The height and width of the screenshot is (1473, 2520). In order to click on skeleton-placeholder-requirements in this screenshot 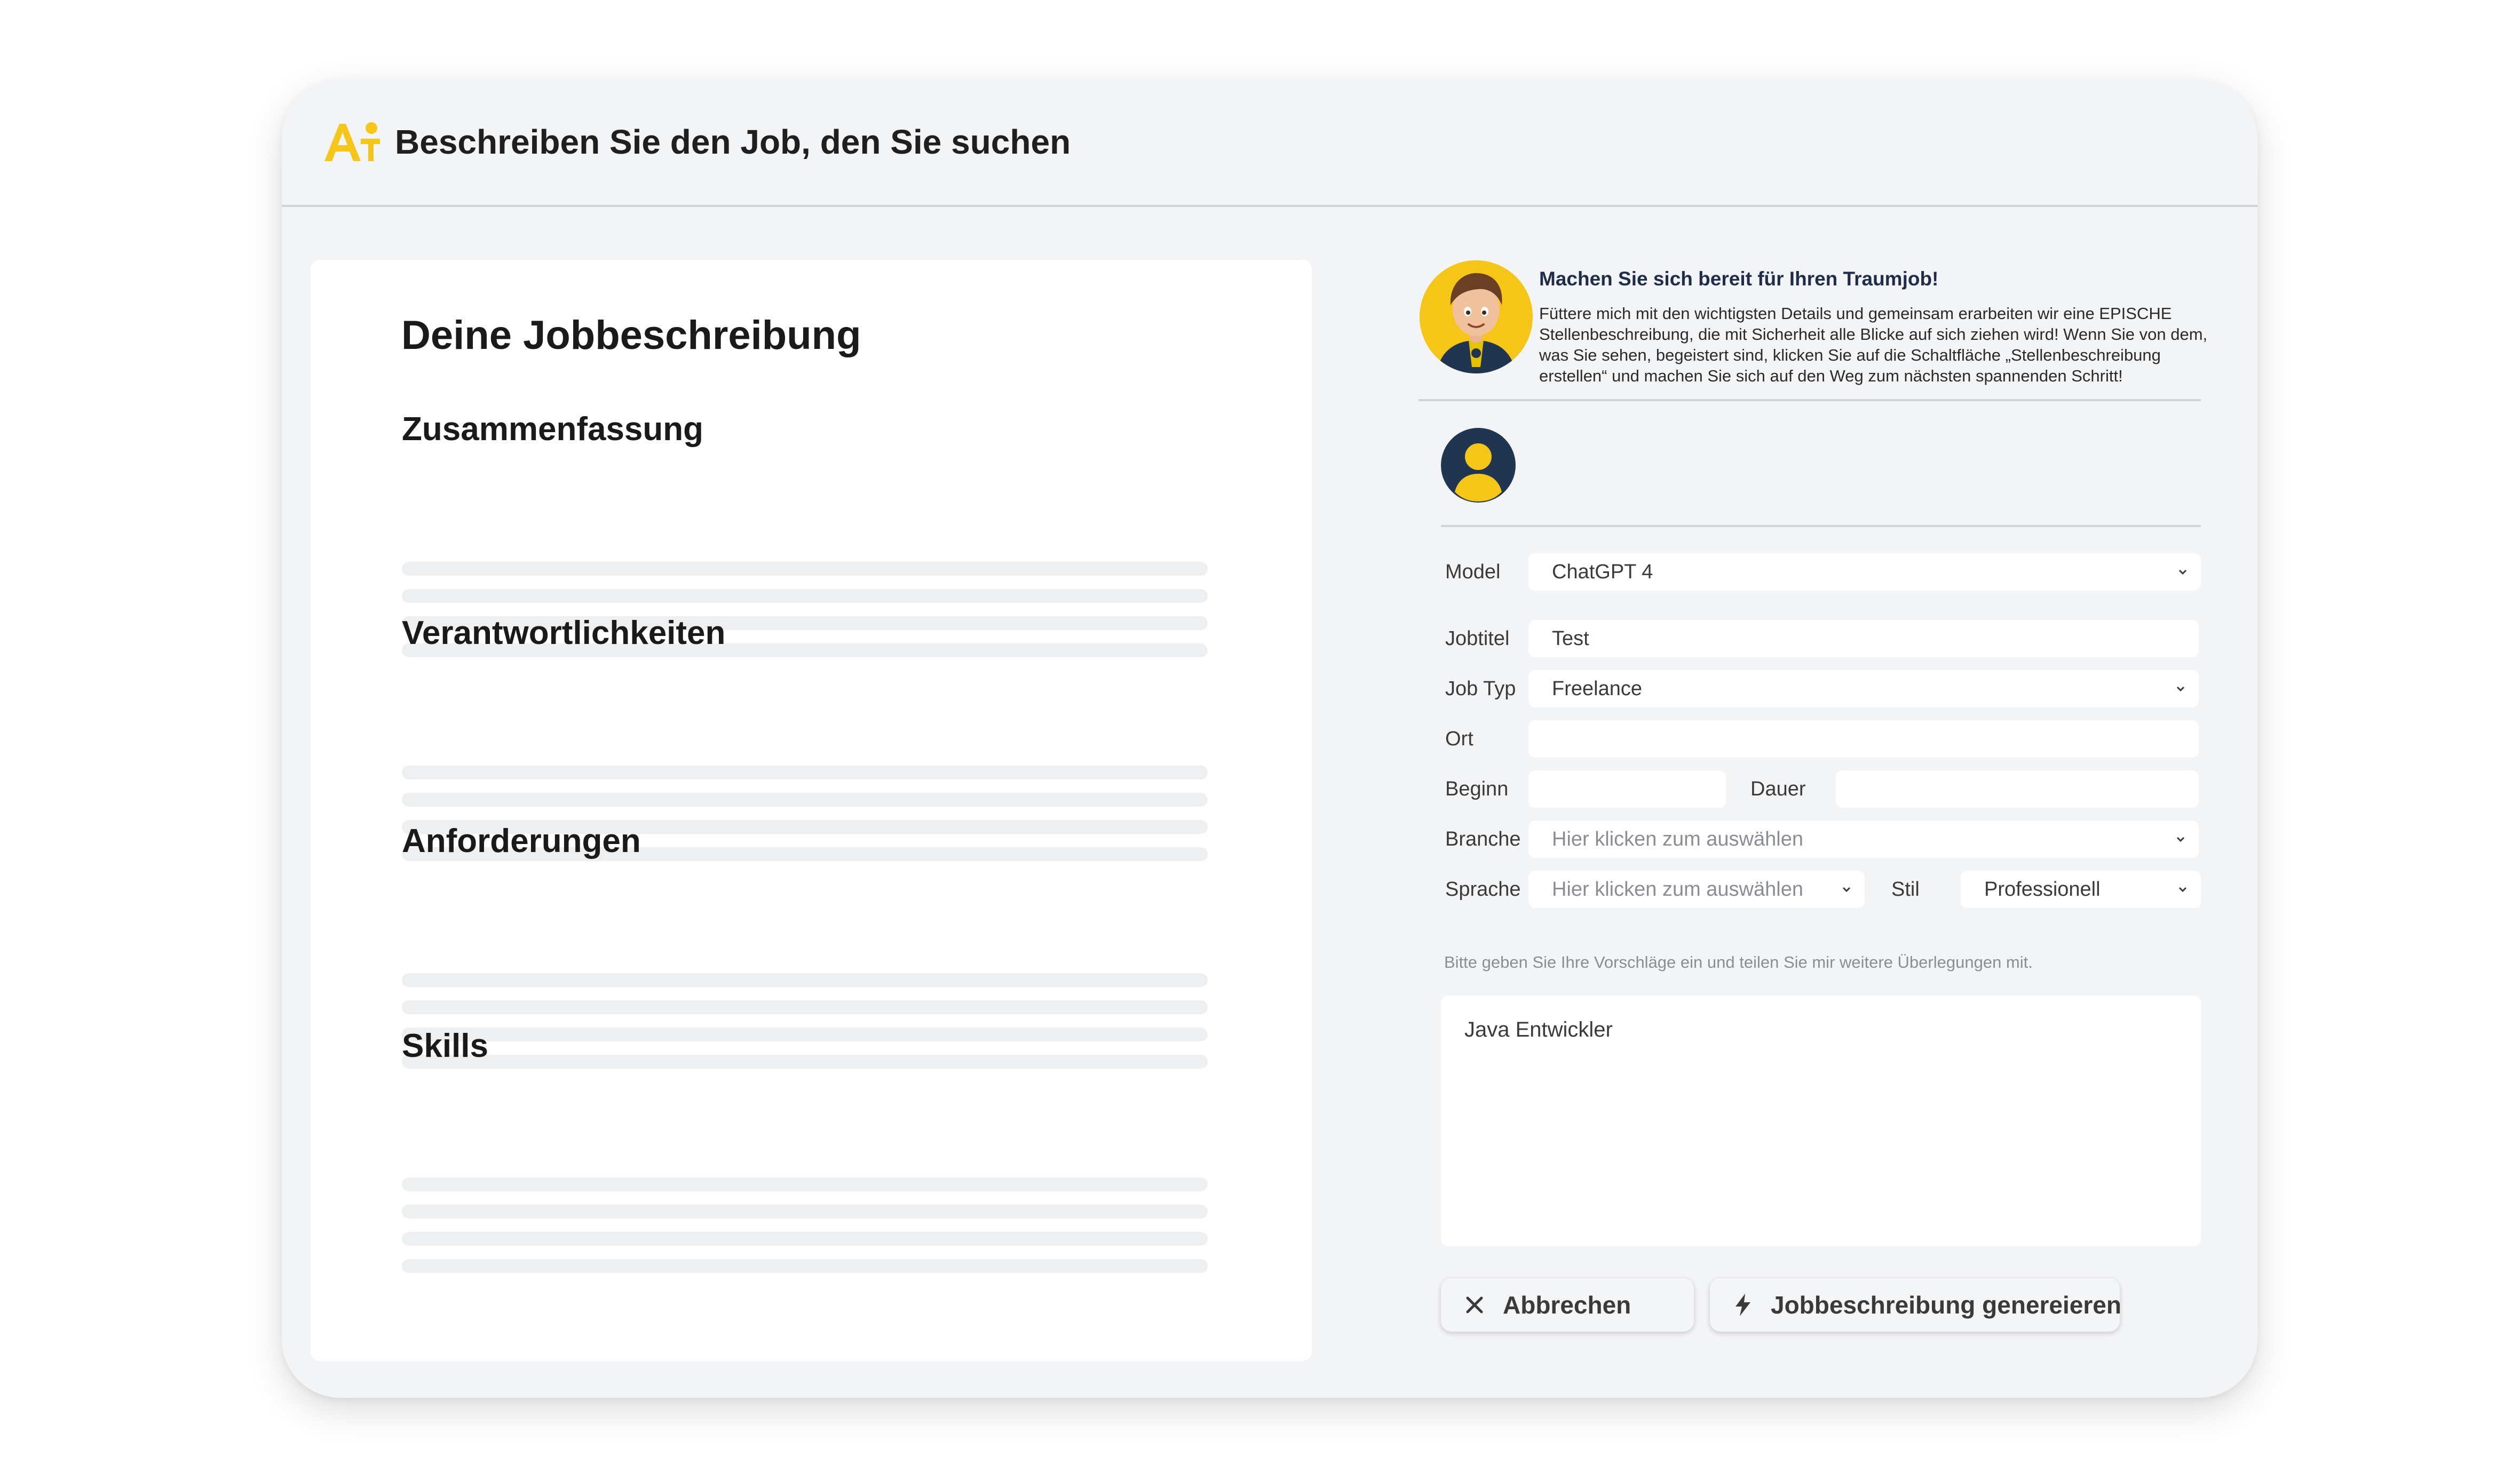, I will do `click(805, 1027)`.